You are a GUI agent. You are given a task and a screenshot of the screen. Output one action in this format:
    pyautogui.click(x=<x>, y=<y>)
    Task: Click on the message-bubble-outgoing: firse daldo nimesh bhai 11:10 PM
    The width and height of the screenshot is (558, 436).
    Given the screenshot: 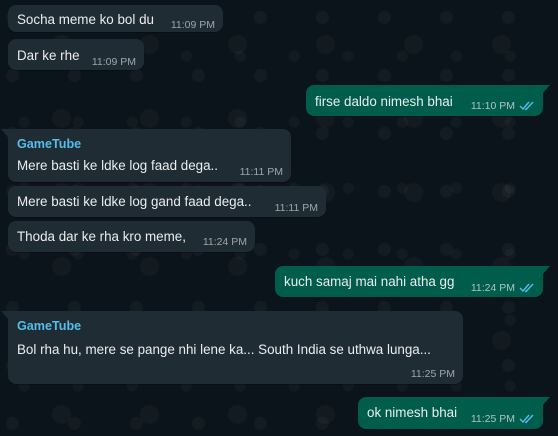 What is the action you would take?
    pyautogui.click(x=428, y=100)
    